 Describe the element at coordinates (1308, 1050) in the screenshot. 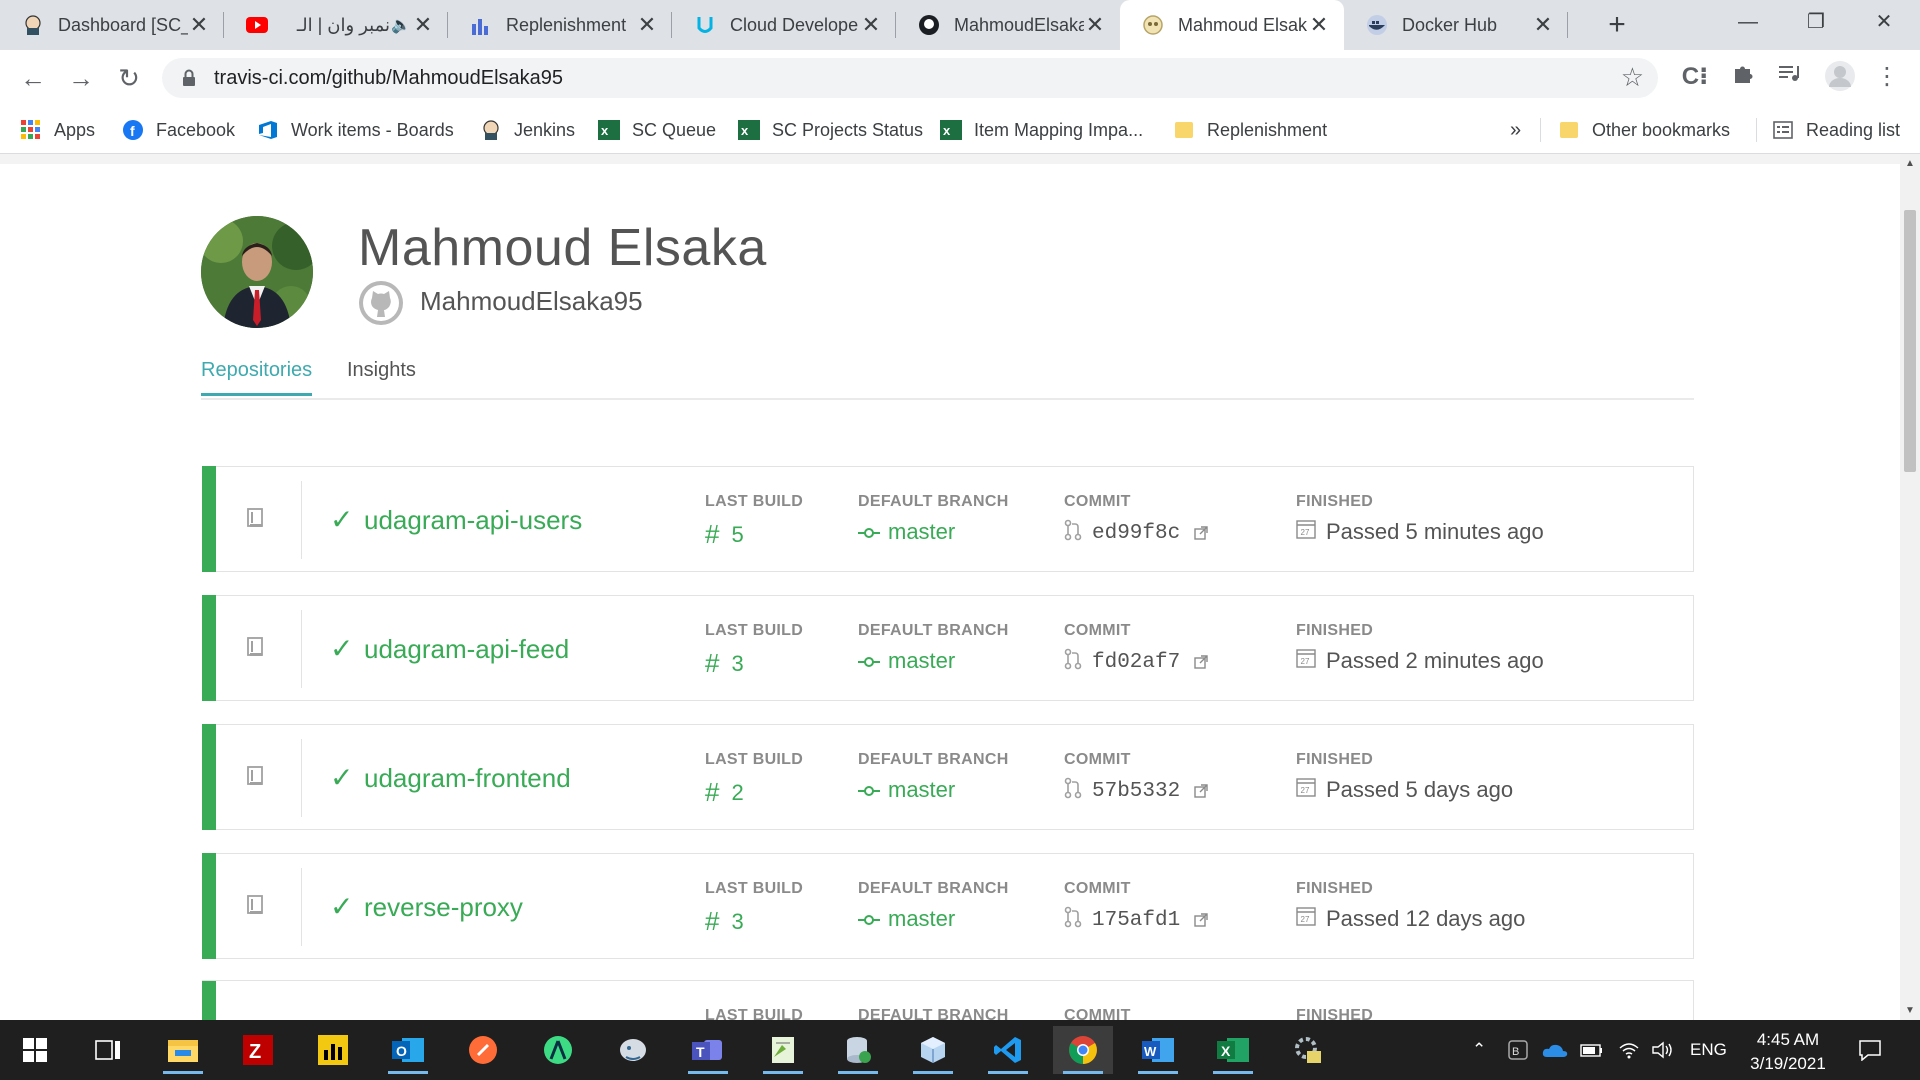

I see `settings-gear-icon` at that location.